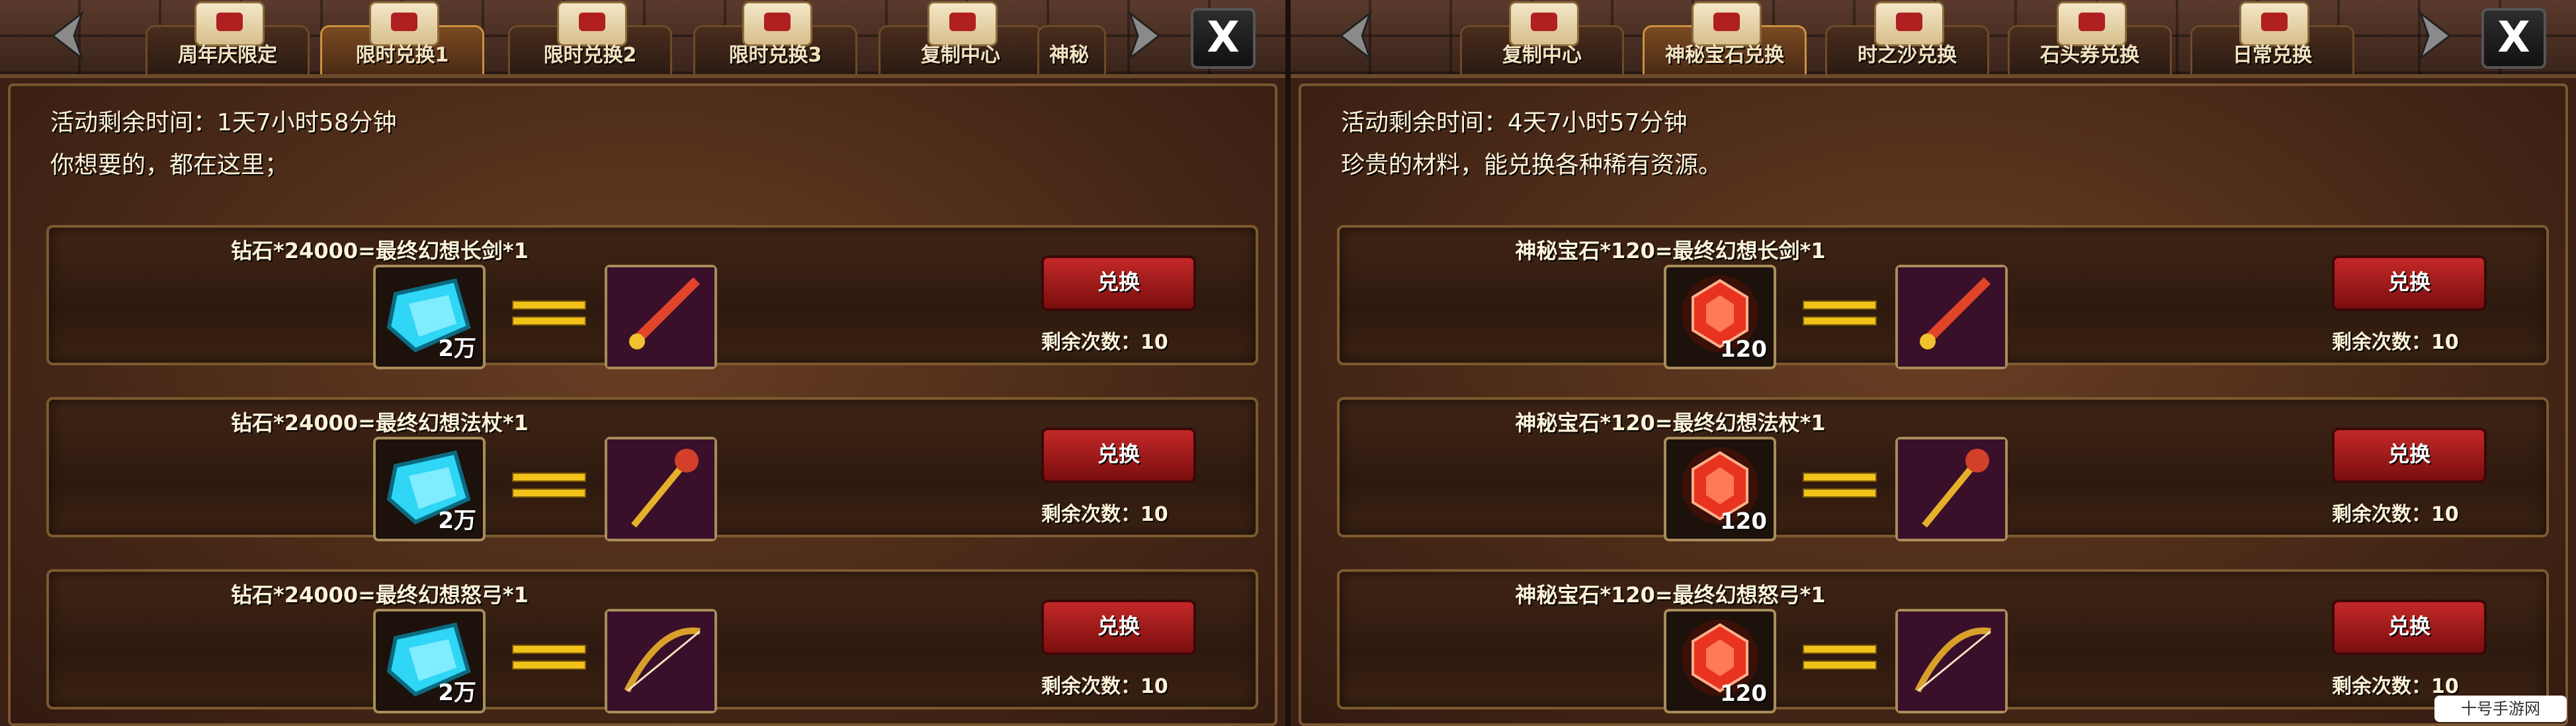 Image resolution: width=2576 pixels, height=726 pixels. I want to click on exchange-formula: 神秘宝石*120=最终幻想长剑*1, so click(1671, 250).